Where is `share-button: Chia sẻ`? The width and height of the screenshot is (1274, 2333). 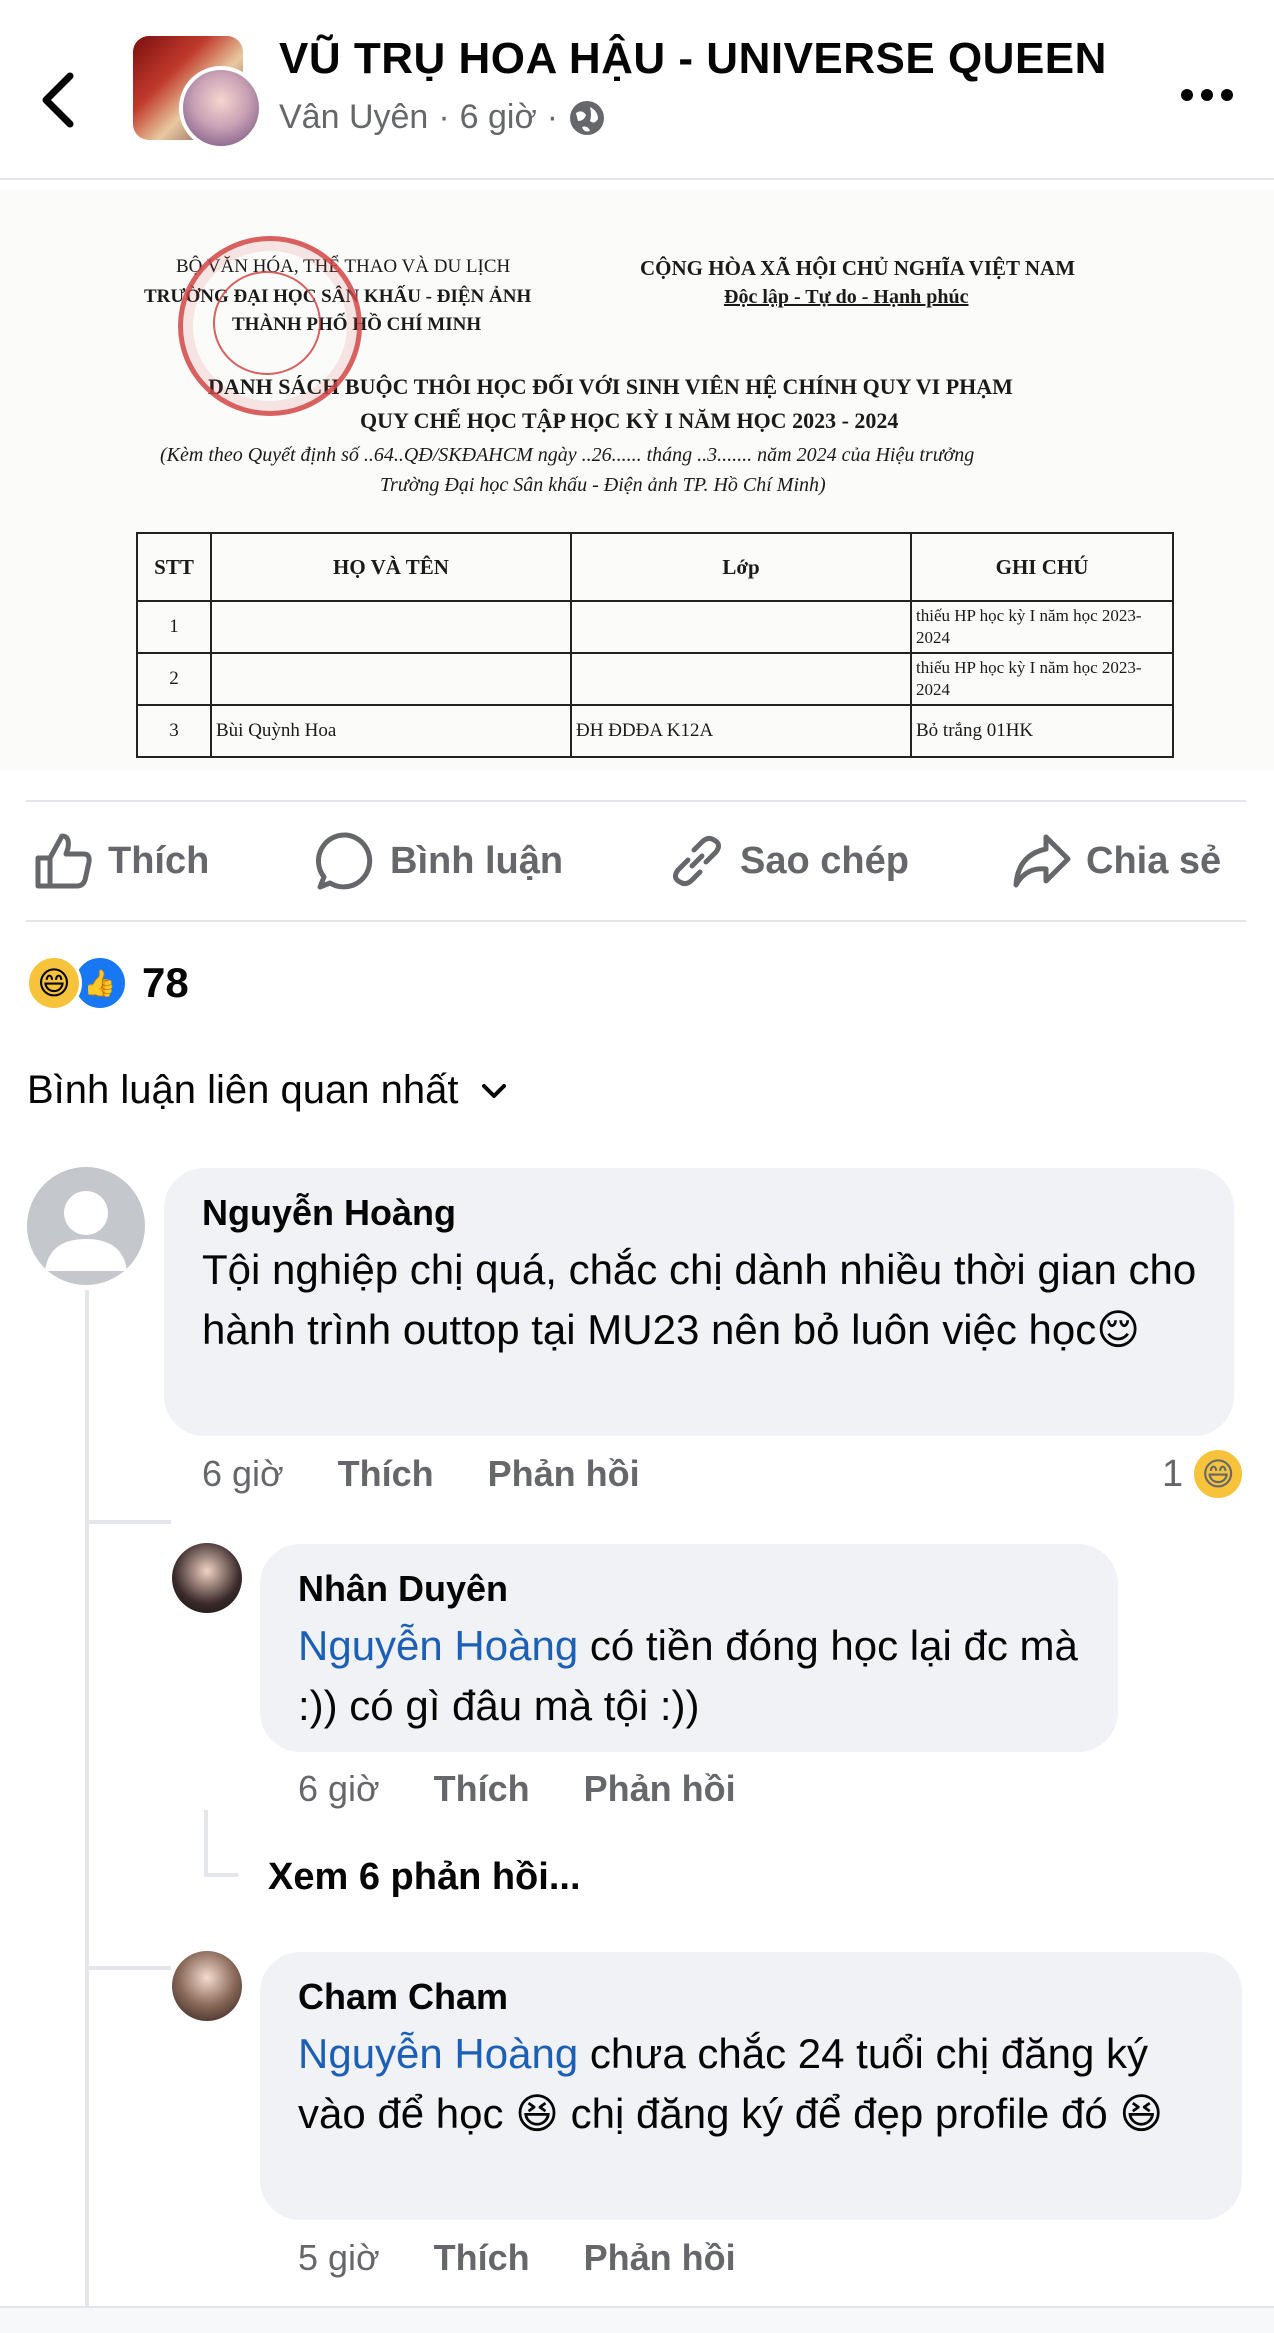 share-button: Chia sẻ is located at coordinates (1116, 861).